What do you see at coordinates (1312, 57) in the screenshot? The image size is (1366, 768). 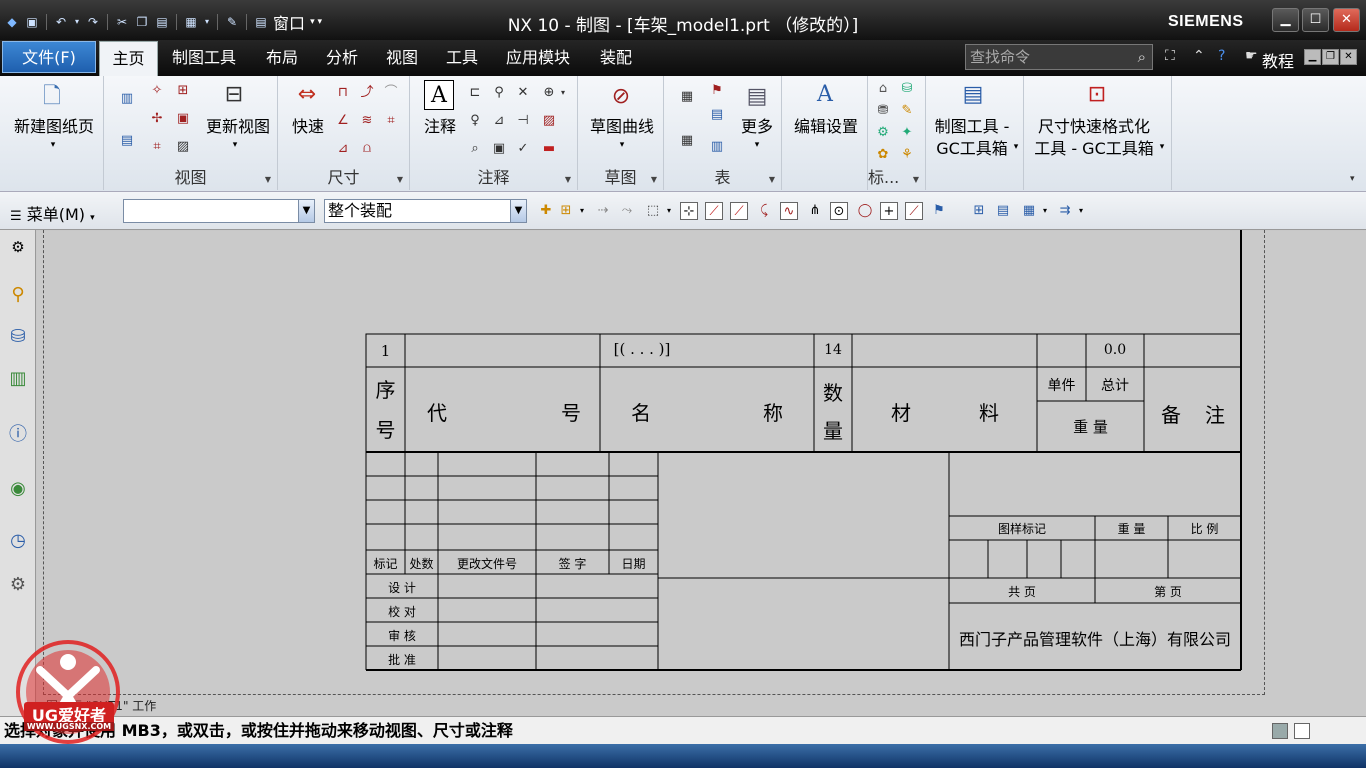 I see `doc-minimize-button: ▁` at bounding box center [1312, 57].